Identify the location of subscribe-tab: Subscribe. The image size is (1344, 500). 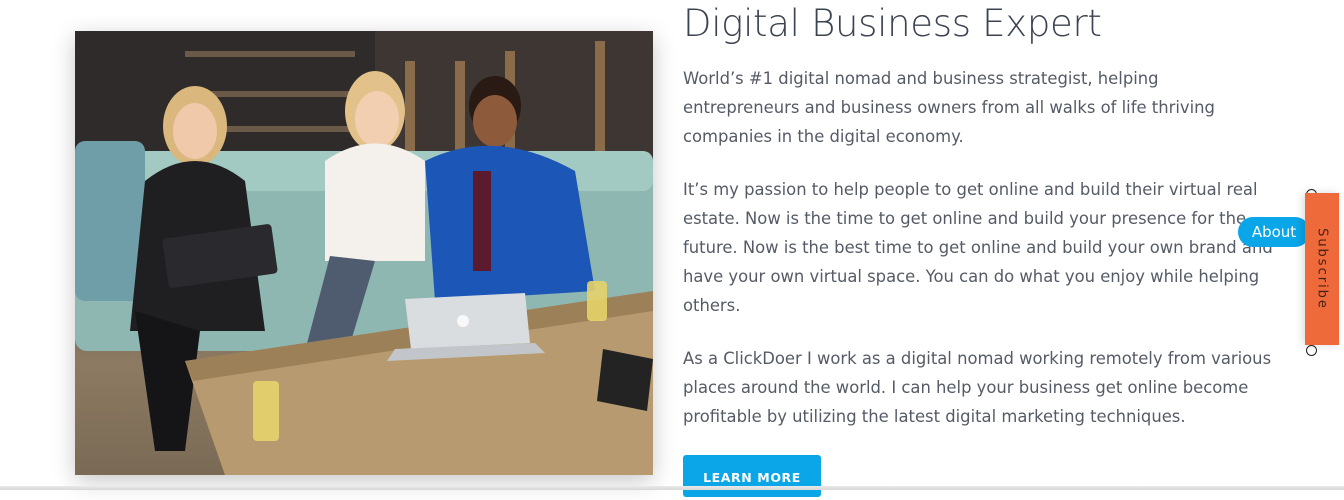
(1322, 269).